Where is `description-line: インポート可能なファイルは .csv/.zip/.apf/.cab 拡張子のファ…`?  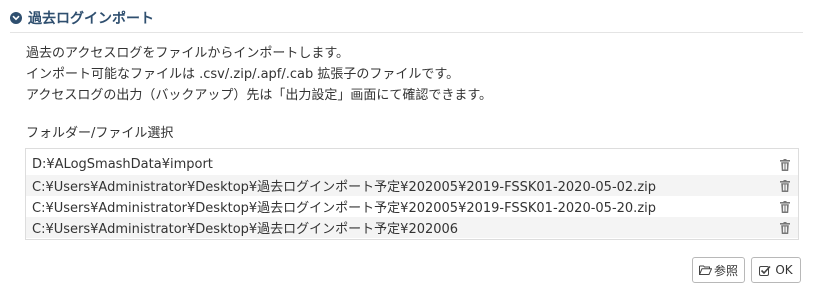 description-line: インポート可能なファイルは .csv/.zip/.apf/.cab 拡張子のファ… is located at coordinates (243, 74).